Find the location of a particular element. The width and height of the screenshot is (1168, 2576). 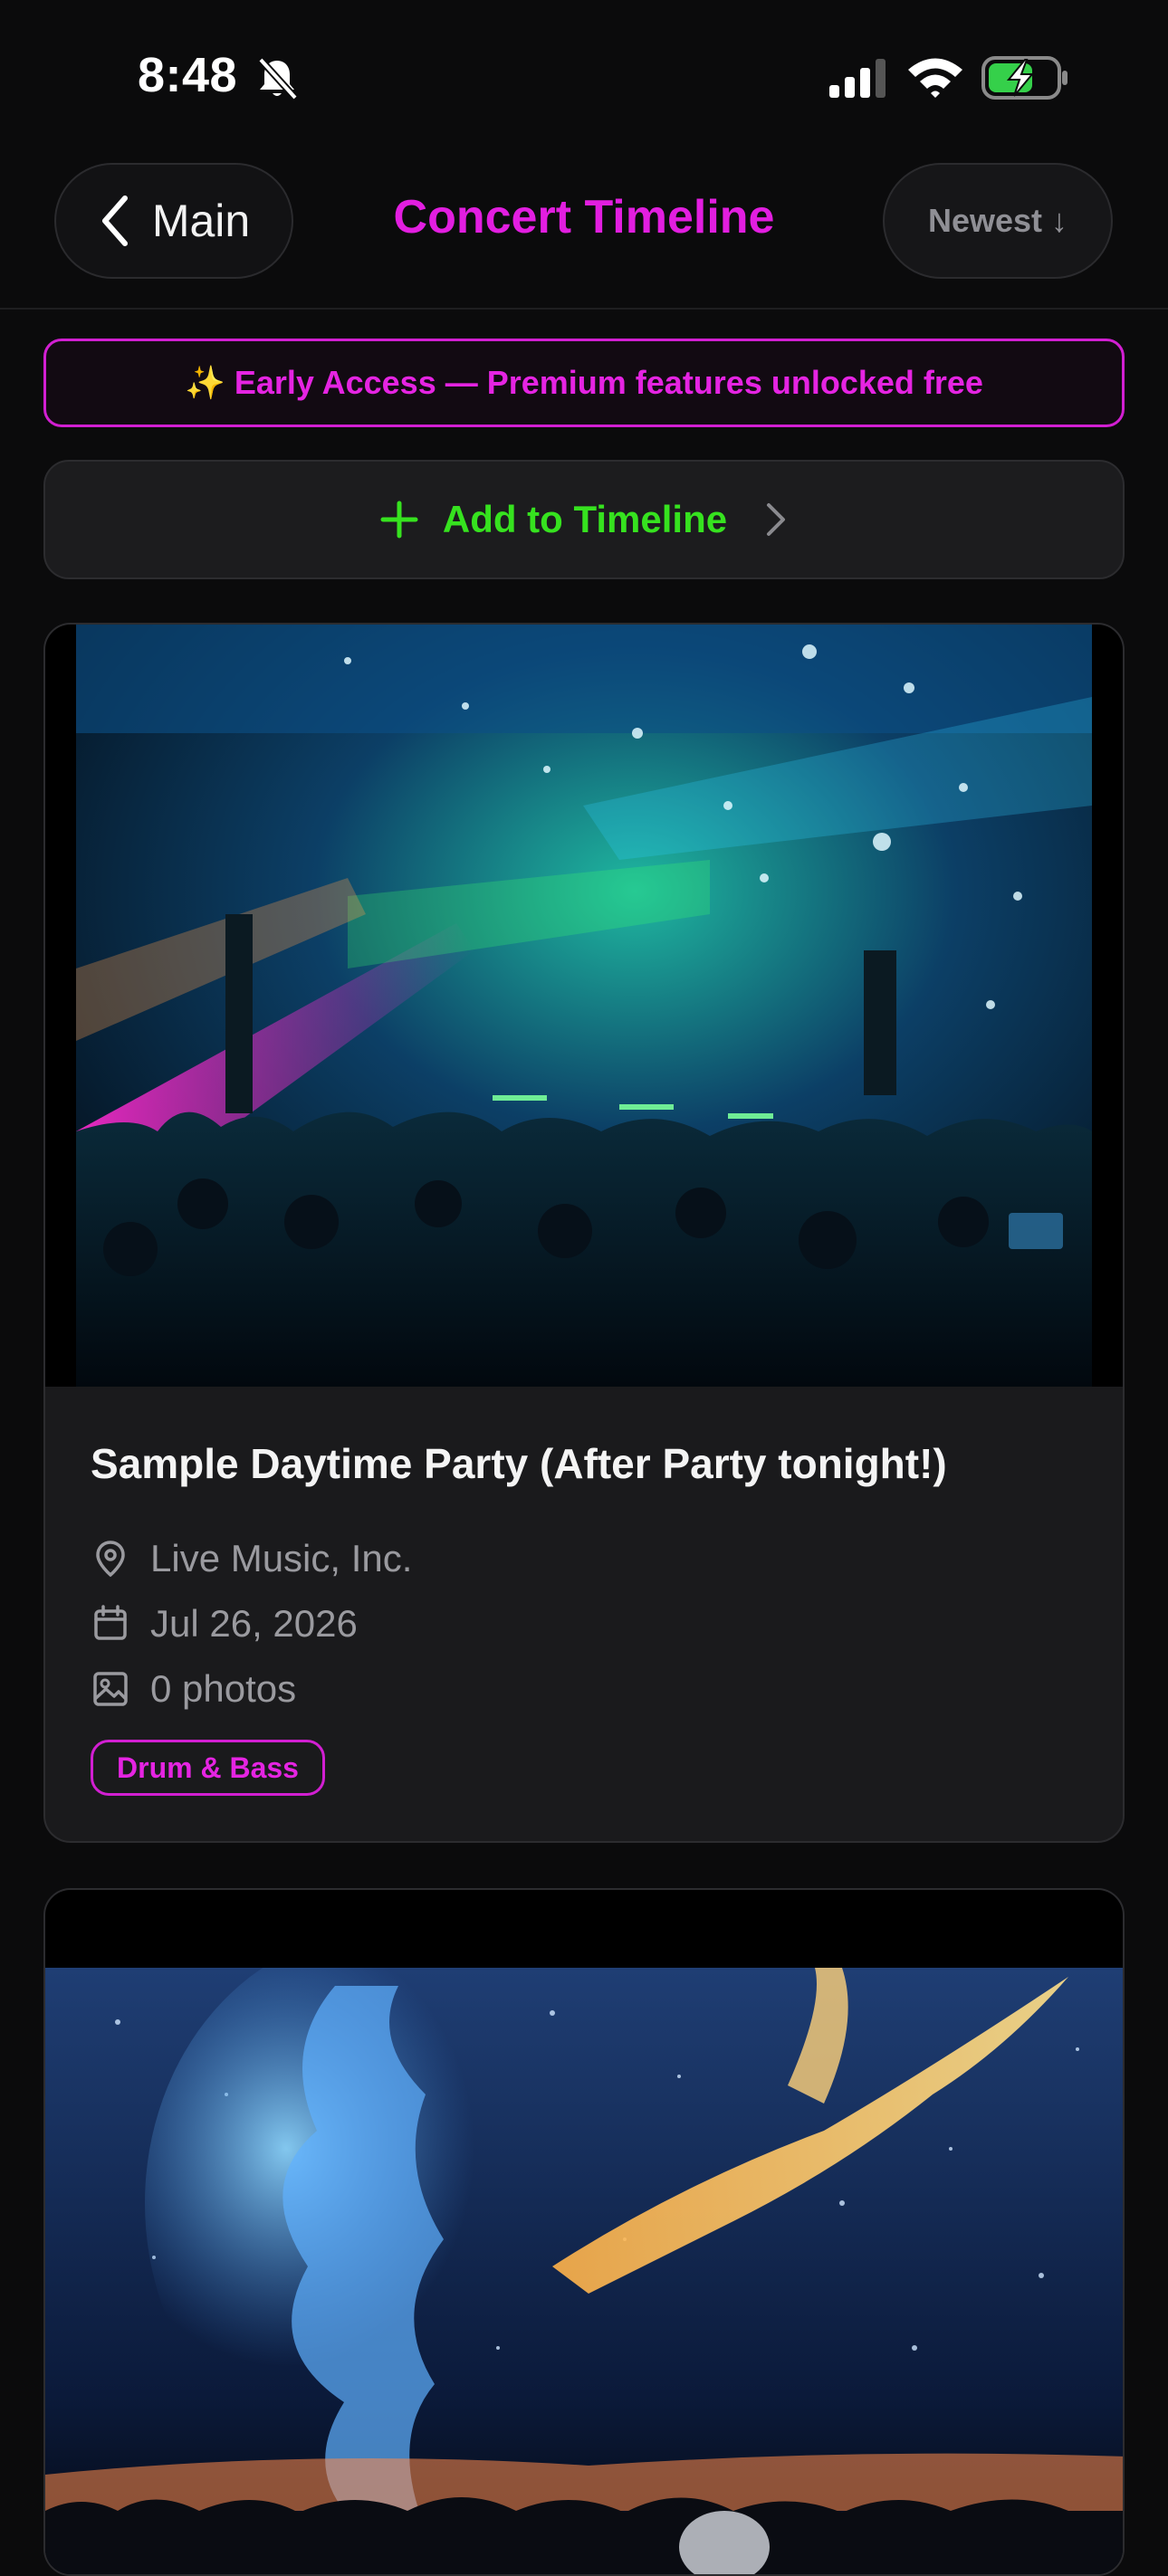

wifi-icon is located at coordinates (935, 78).